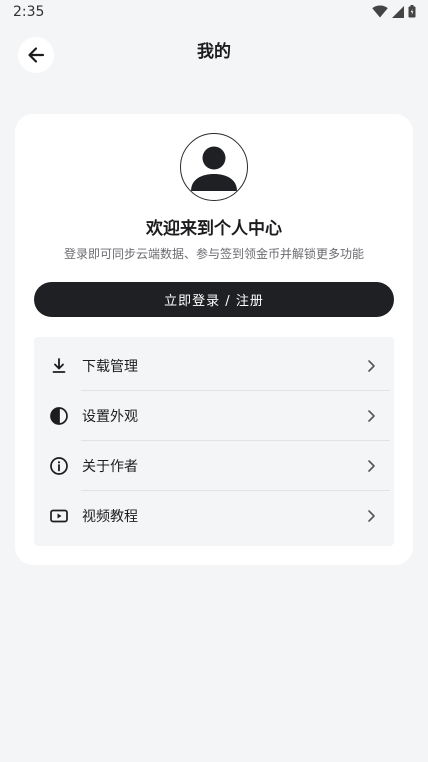  Describe the element at coordinates (110, 517) in the screenshot. I see `menu-item-label: 视频教程` at that location.